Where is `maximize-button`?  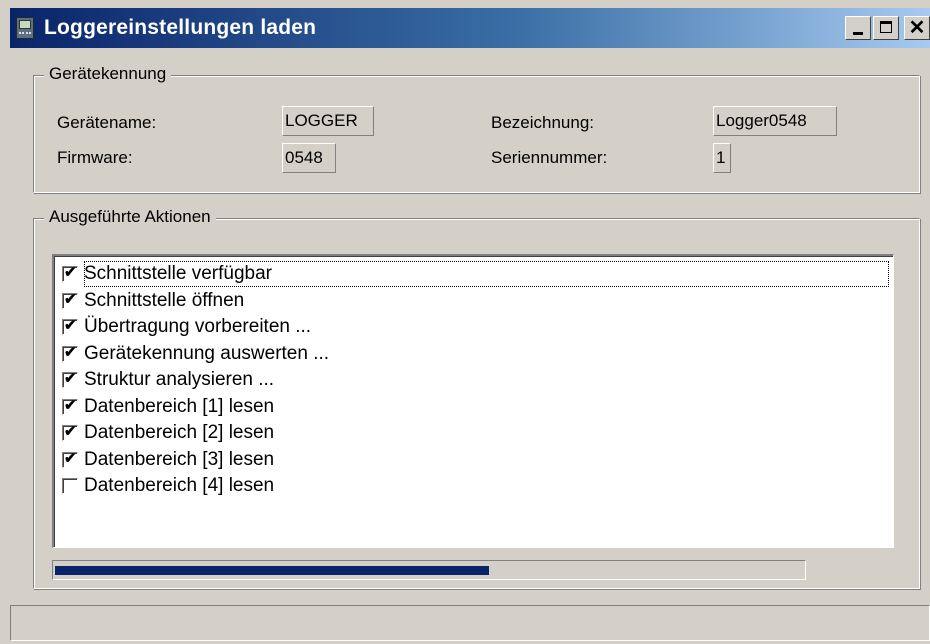 maximize-button is located at coordinates (886, 28).